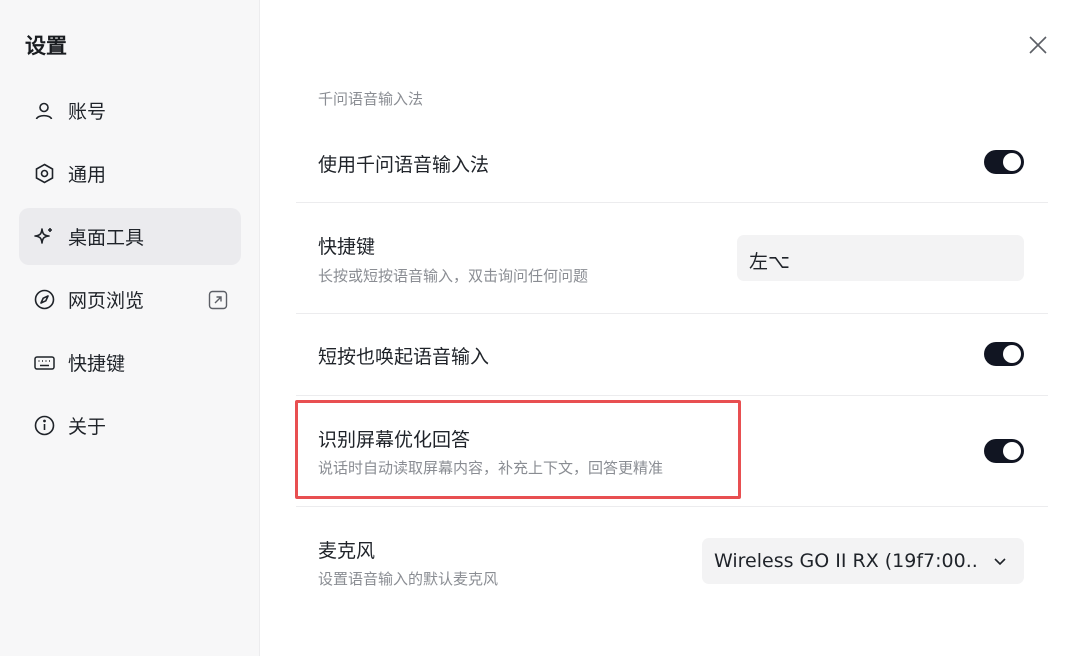 The image size is (1080, 656). Describe the element at coordinates (453, 276) in the screenshot. I see `setting-description: 长按或短按语音输入，双击询问任何问题` at that location.